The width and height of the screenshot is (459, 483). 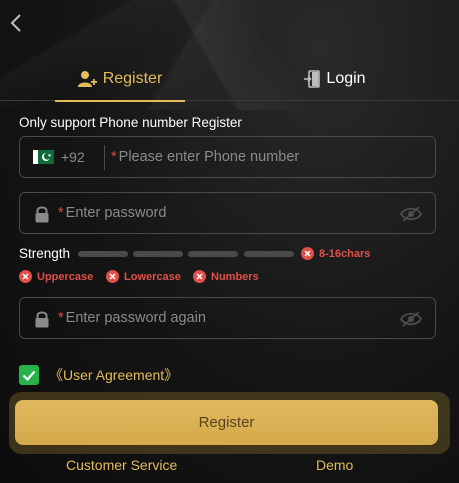 I want to click on rule-uppercase: Uppercase, so click(x=56, y=276).